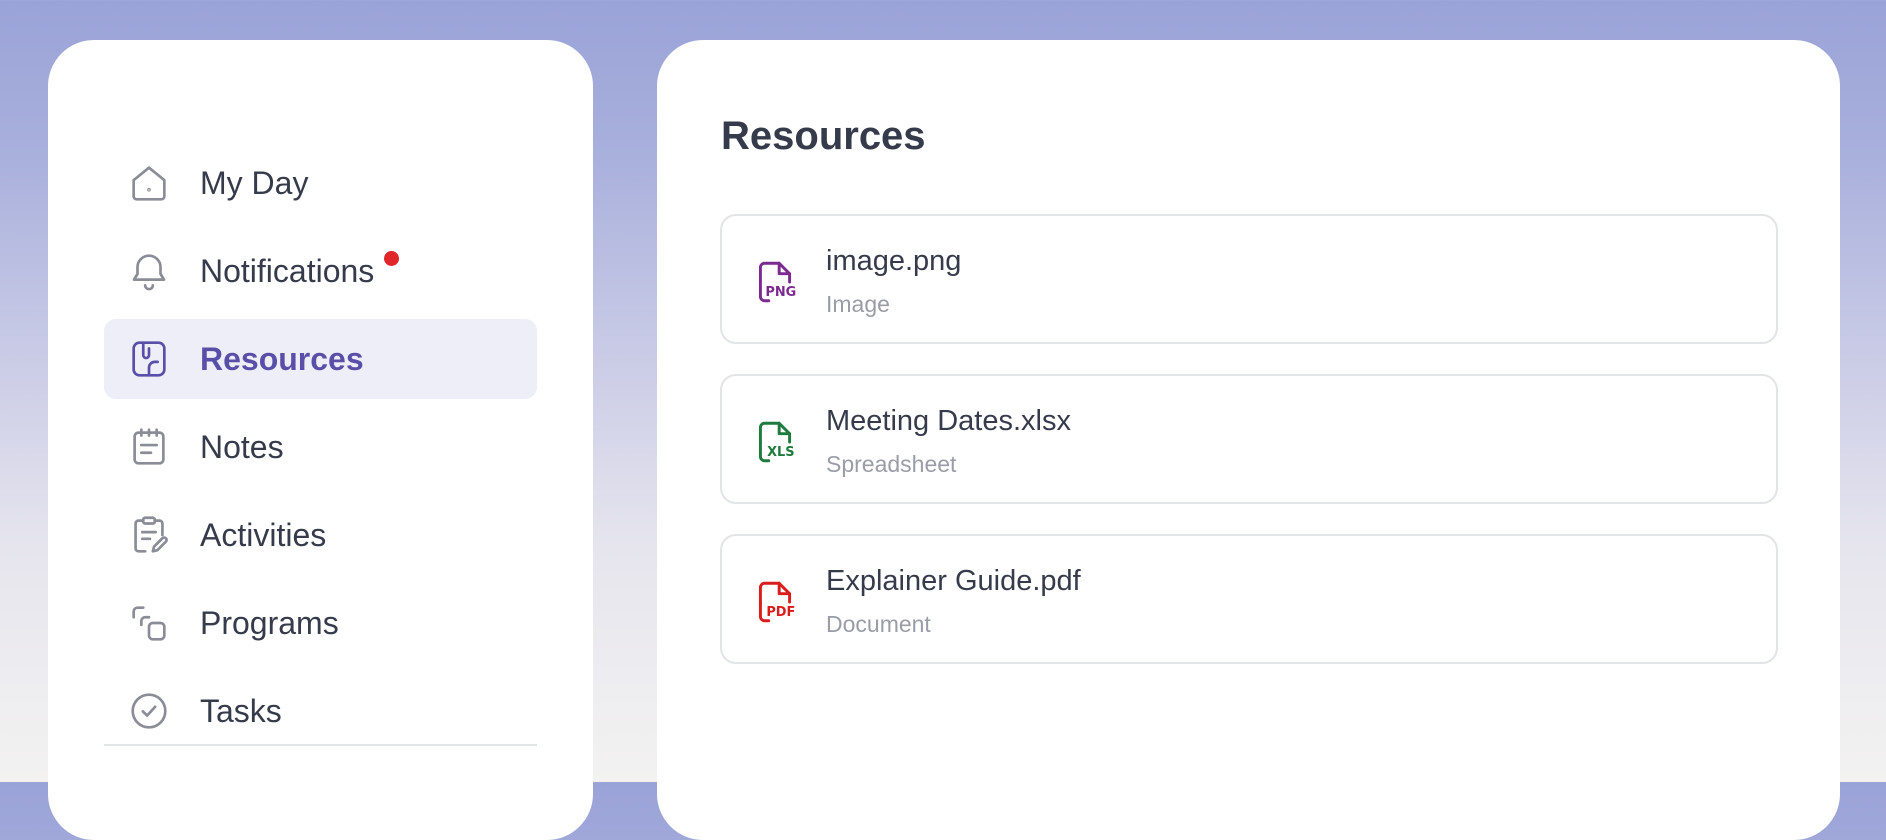 This screenshot has width=1886, height=840. Describe the element at coordinates (953, 581) in the screenshot. I see `file-name: Explainer Guide.pdf` at that location.